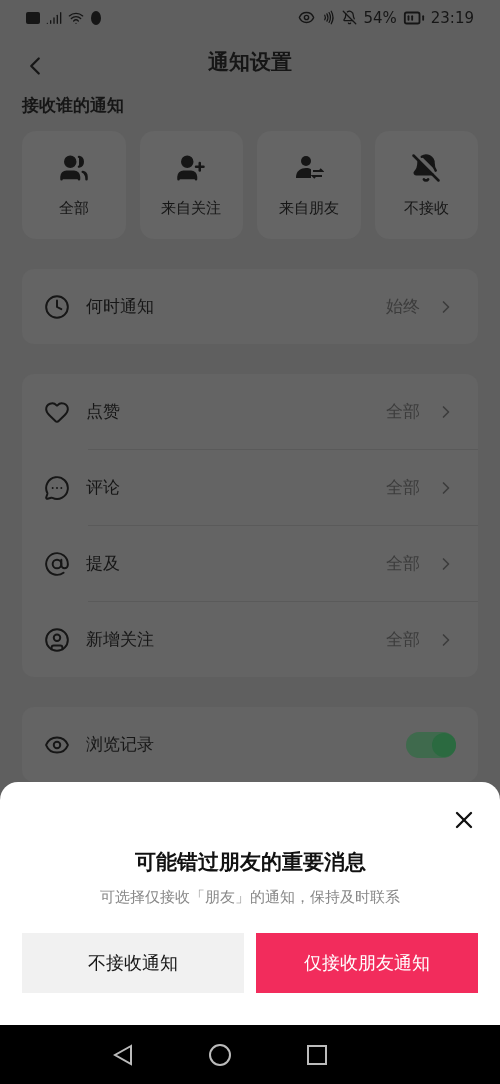 This screenshot has height=1084, width=500. I want to click on setting-label: 点赞, so click(103, 411).